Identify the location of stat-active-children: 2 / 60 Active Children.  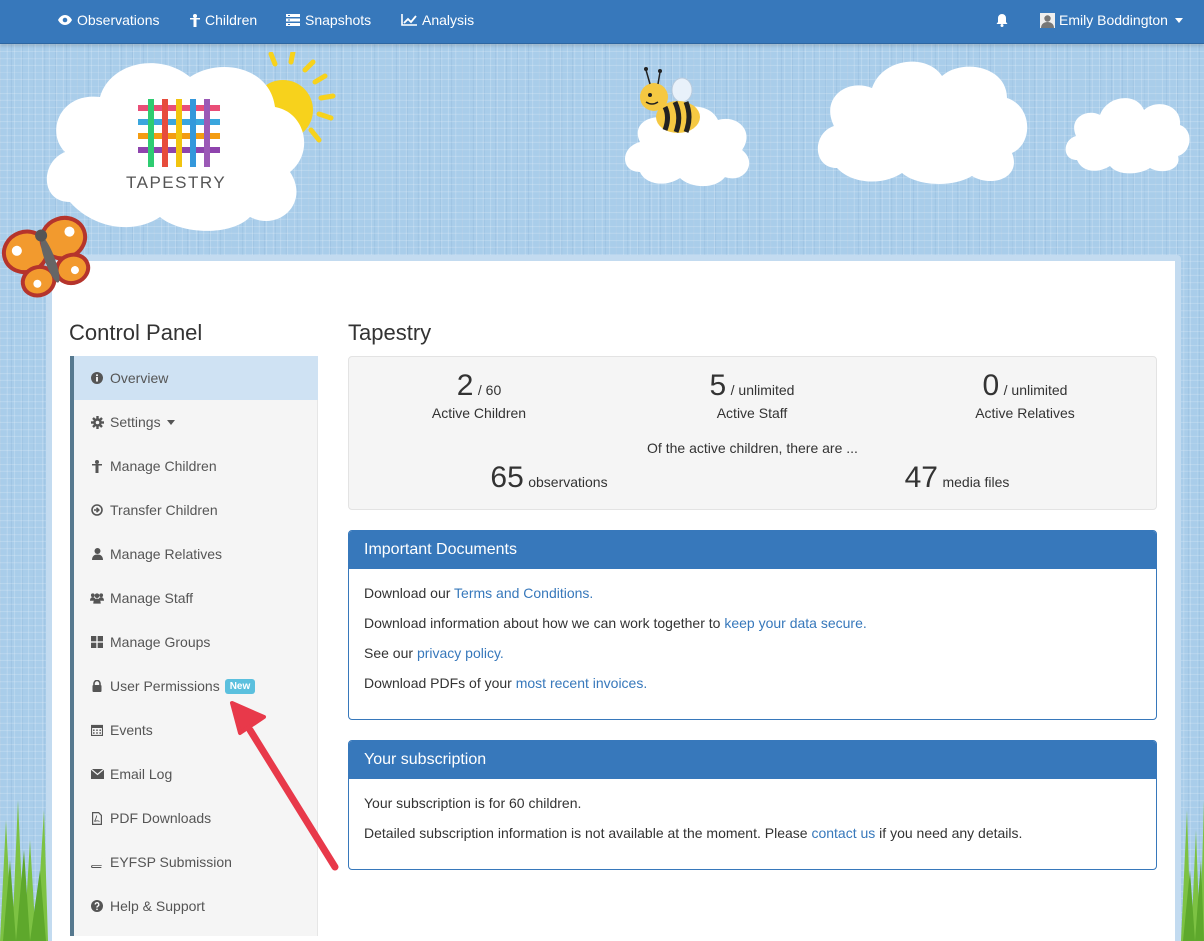
(479, 395).